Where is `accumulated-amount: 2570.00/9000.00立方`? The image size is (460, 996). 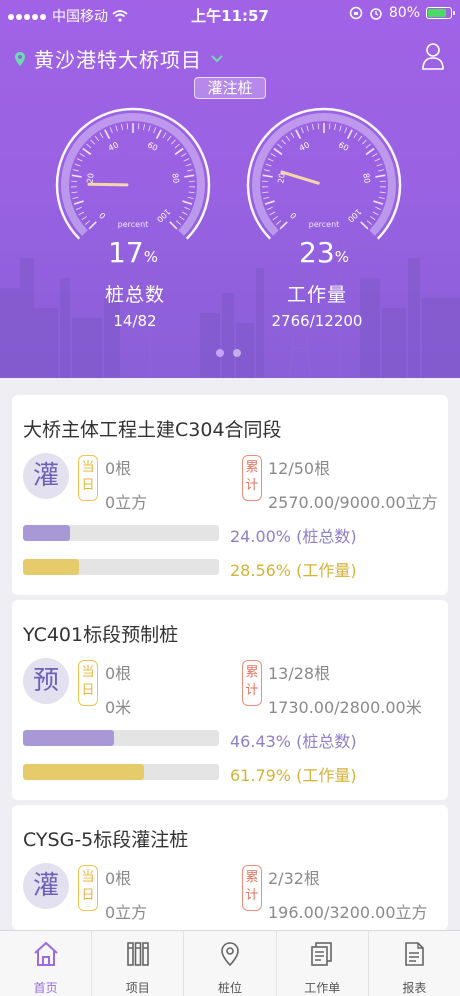 accumulated-amount: 2570.00/9000.00立方 is located at coordinates (353, 502).